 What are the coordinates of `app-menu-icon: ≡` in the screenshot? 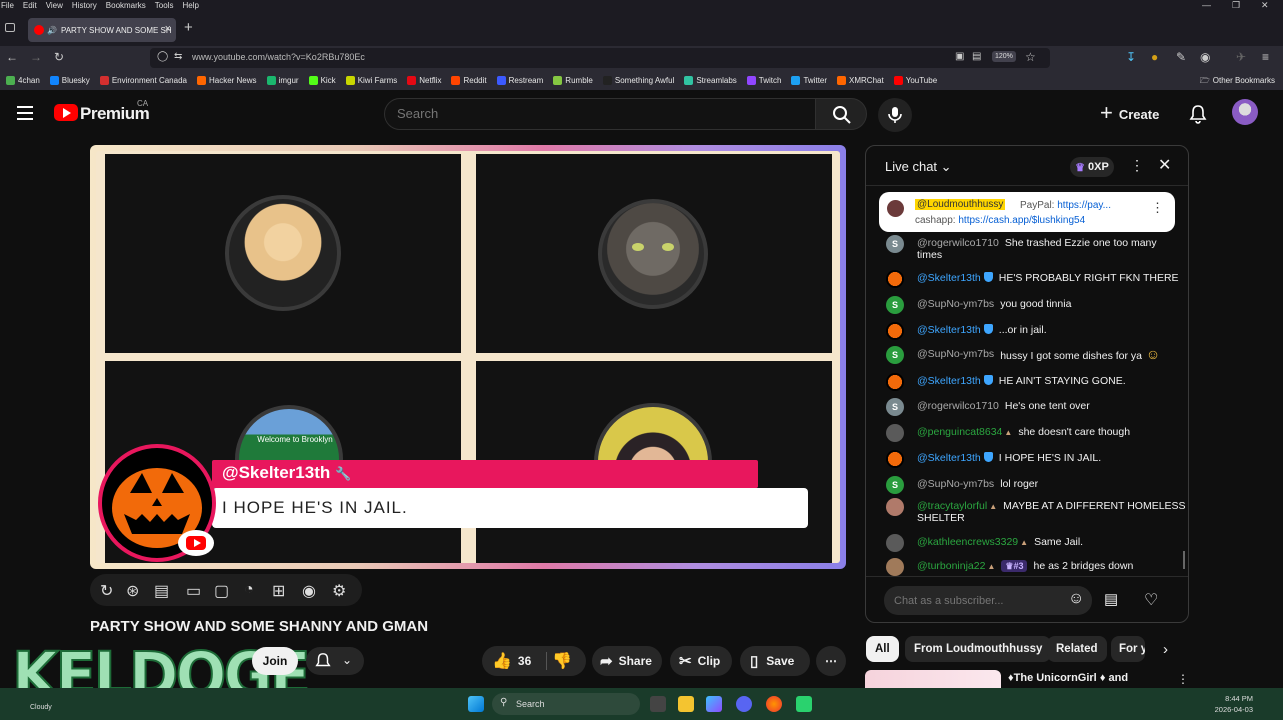 It's located at (1265, 57).